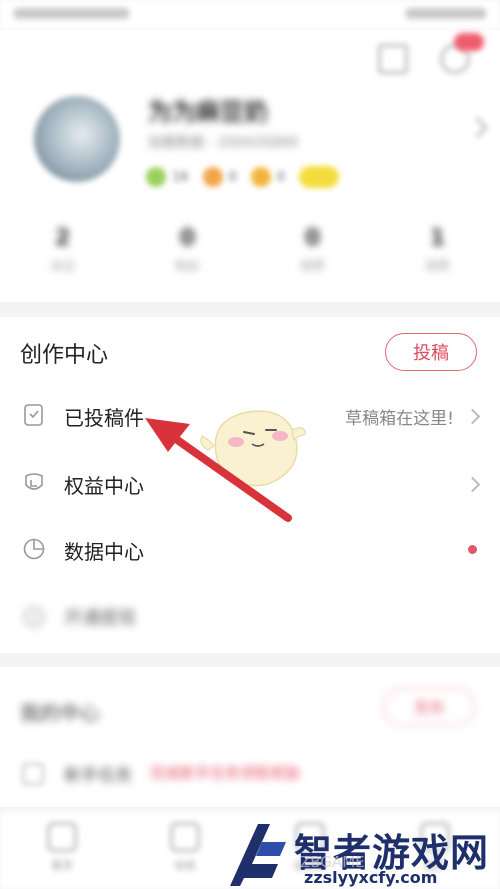  What do you see at coordinates (62, 865) in the screenshot?
I see `nav-label: 首页` at bounding box center [62, 865].